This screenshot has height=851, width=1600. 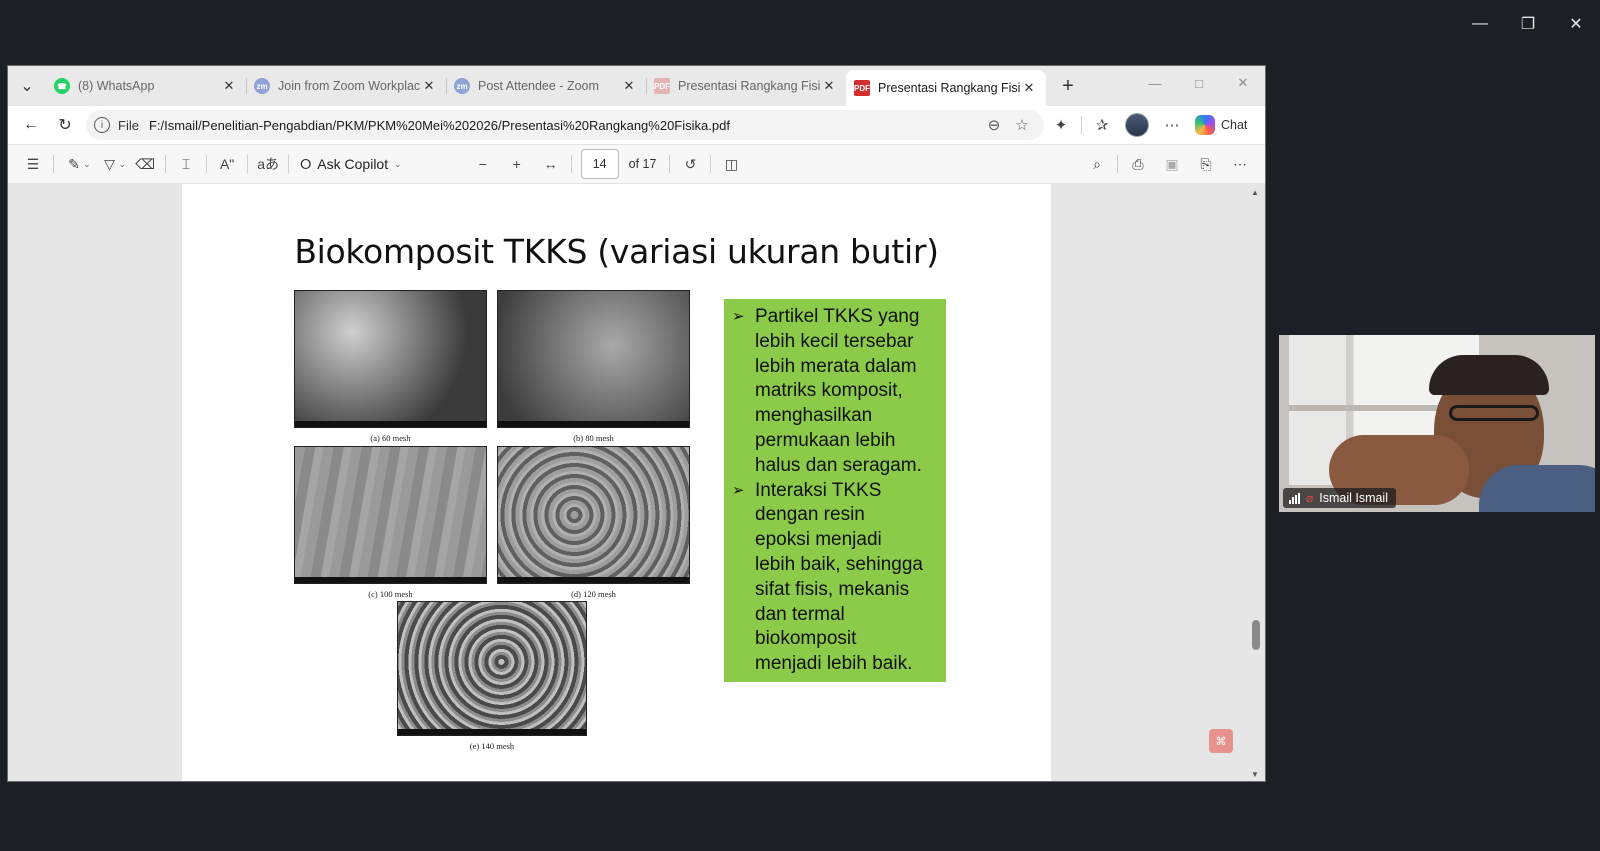 What do you see at coordinates (834, 341) in the screenshot?
I see `bullet-line: lebih kecil tersebar` at bounding box center [834, 341].